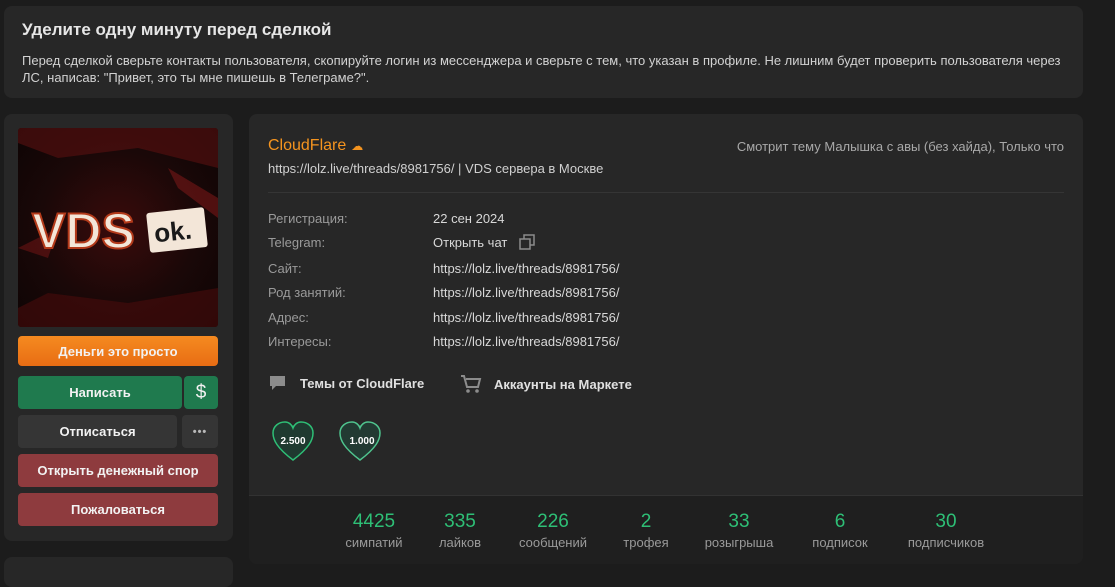  I want to click on stat-sympathies: 4425 симпатий, so click(374, 531).